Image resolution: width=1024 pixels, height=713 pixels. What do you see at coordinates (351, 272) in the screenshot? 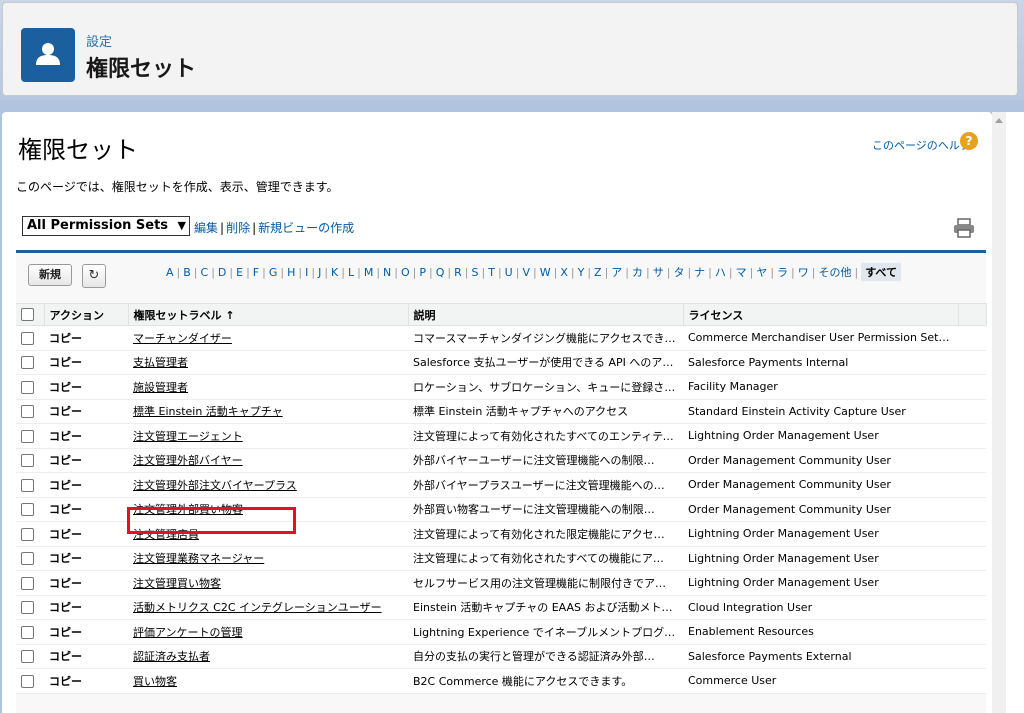
I see `alpha-filter-item: L` at bounding box center [351, 272].